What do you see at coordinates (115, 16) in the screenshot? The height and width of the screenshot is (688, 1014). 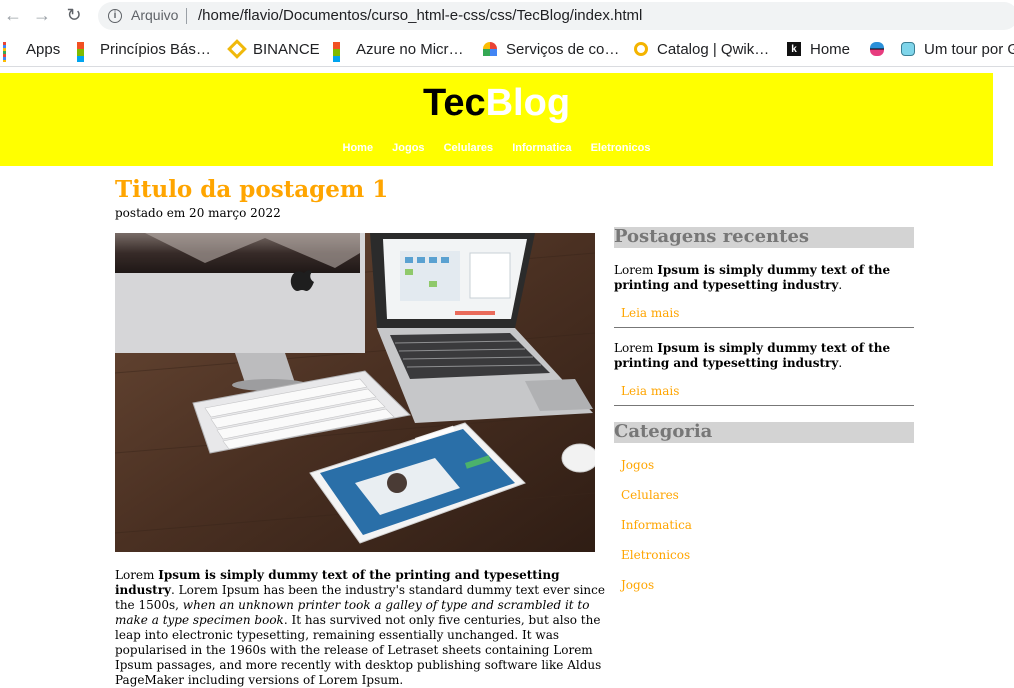 I see `info-icon: i` at bounding box center [115, 16].